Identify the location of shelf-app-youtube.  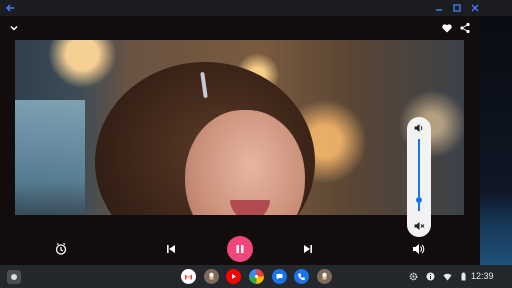
(233, 276).